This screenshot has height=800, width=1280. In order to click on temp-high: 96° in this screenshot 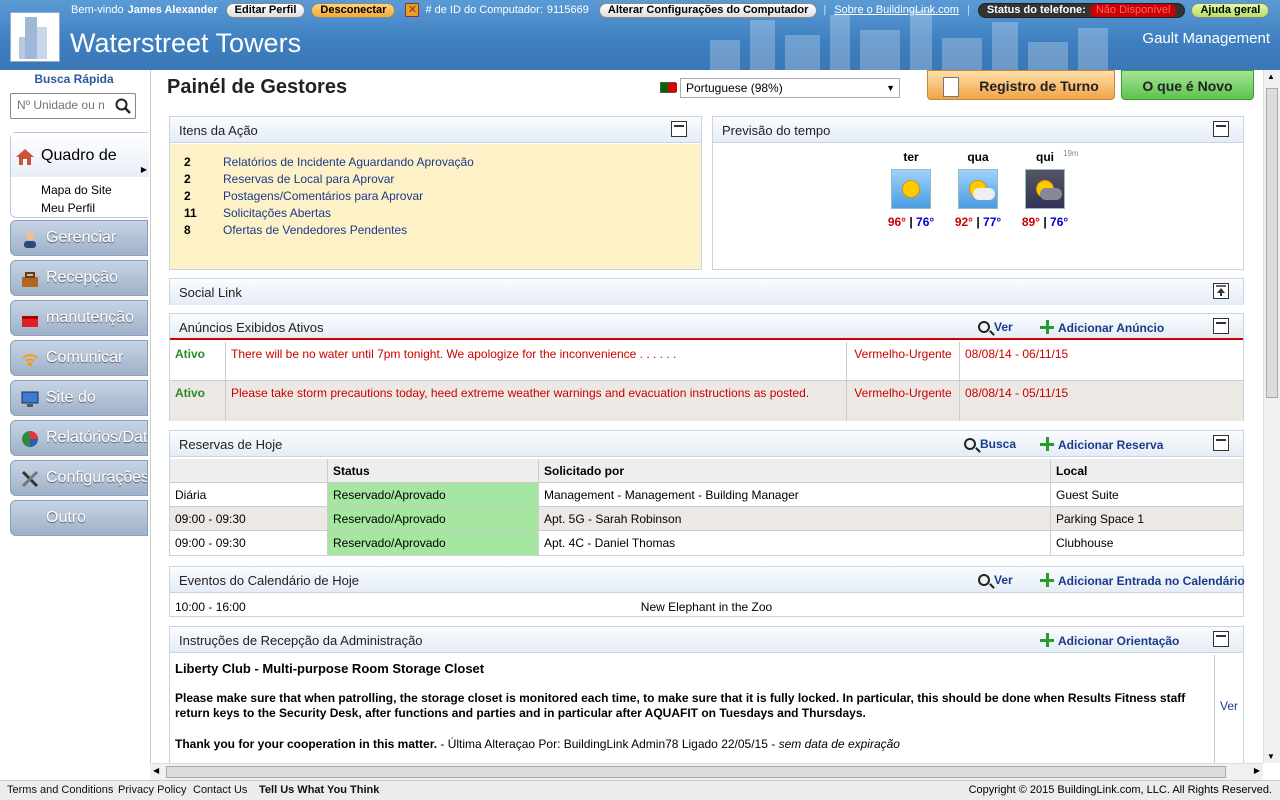, I will do `click(896, 222)`.